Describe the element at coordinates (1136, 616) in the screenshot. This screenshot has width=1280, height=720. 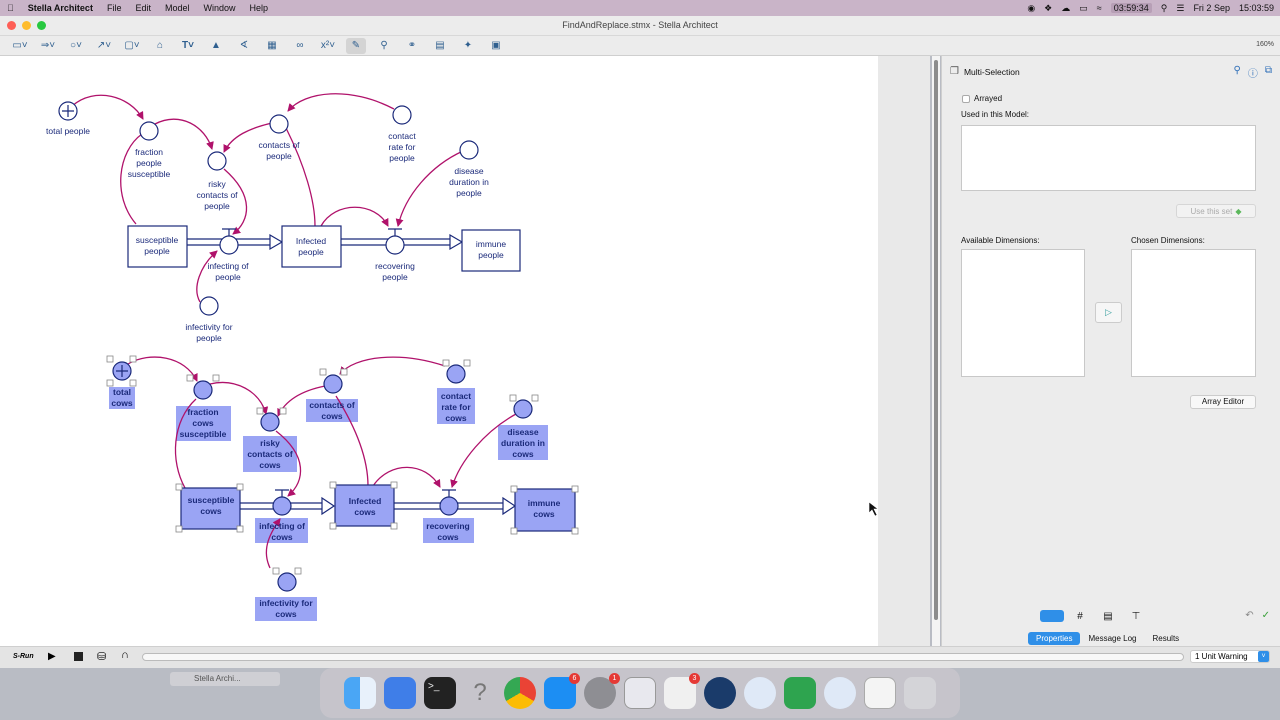
I see `format-icon: ⊤` at that location.